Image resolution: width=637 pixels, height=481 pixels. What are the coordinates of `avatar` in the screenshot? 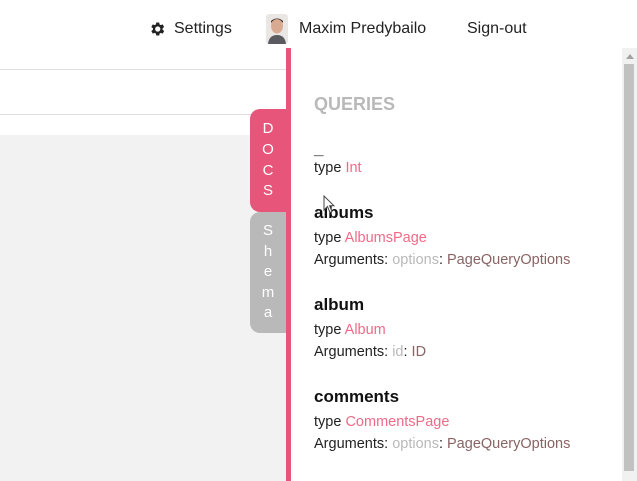 It's located at (277, 29).